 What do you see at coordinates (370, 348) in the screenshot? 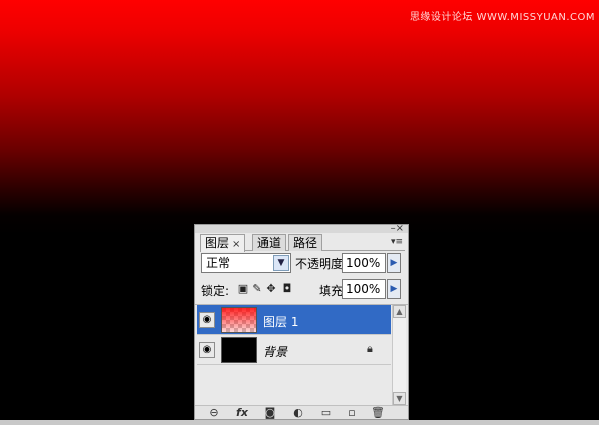
I see `lock-icon: 🔒︎` at bounding box center [370, 348].